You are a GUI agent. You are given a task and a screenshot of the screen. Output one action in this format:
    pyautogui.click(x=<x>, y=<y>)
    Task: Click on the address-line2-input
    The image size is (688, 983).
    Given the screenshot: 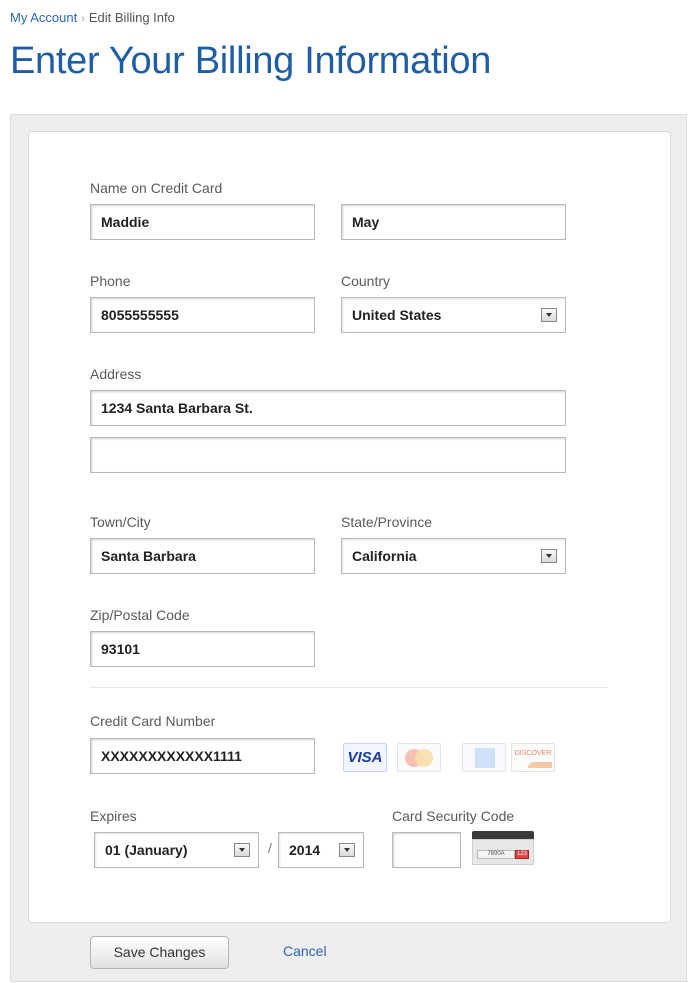 What is the action you would take?
    pyautogui.click(x=328, y=455)
    